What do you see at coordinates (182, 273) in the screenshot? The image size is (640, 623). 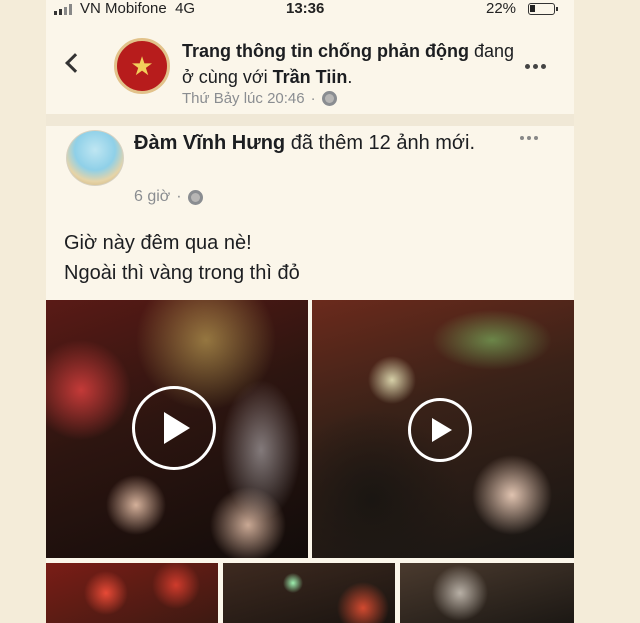 I see `caption-line: Ngoài thì vàng trong thì đỏ` at bounding box center [182, 273].